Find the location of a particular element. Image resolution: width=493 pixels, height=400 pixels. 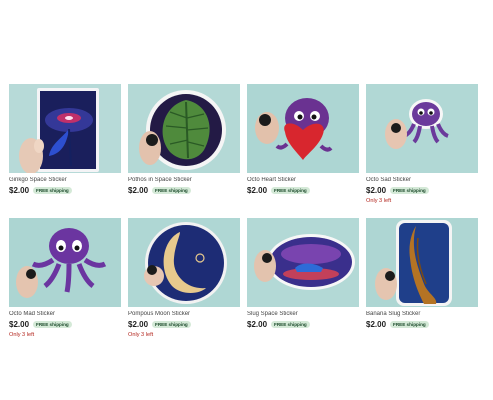

listing-title: Pompous Moon Sticker is located at coordinates (184, 314).